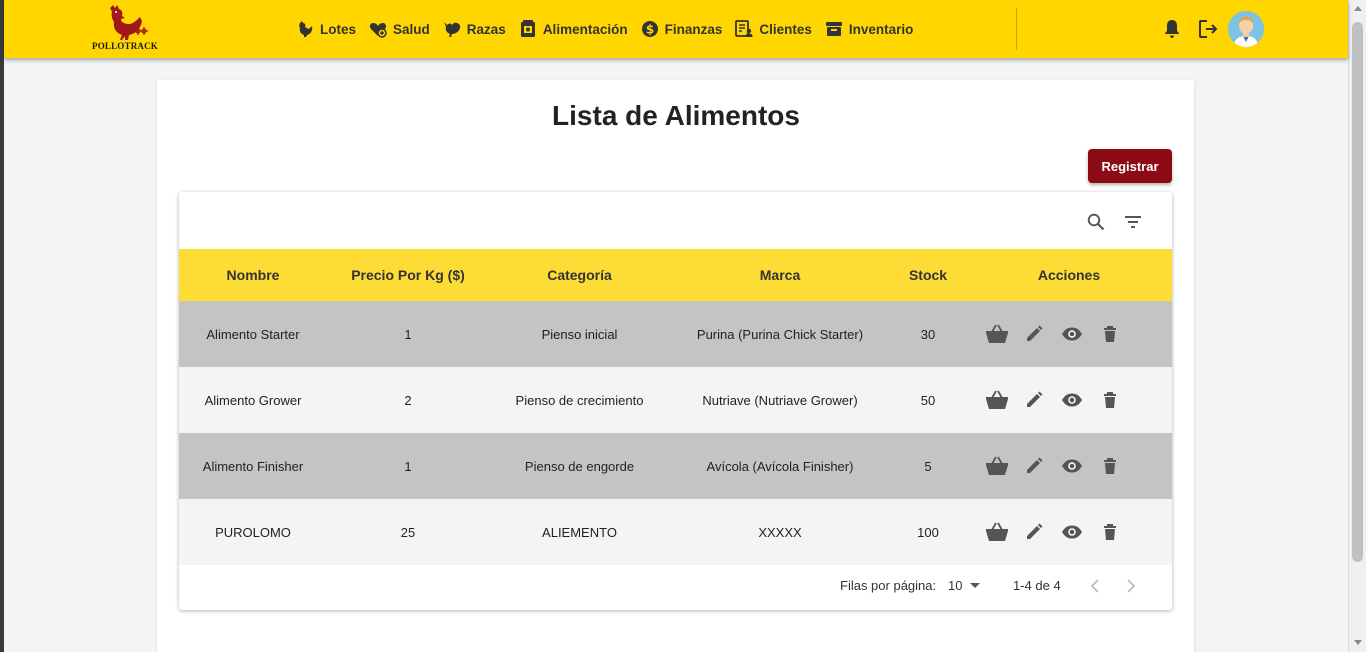 The width and height of the screenshot is (1366, 652). What do you see at coordinates (773, 29) in the screenshot?
I see `nav-item-clientes: Clientes` at bounding box center [773, 29].